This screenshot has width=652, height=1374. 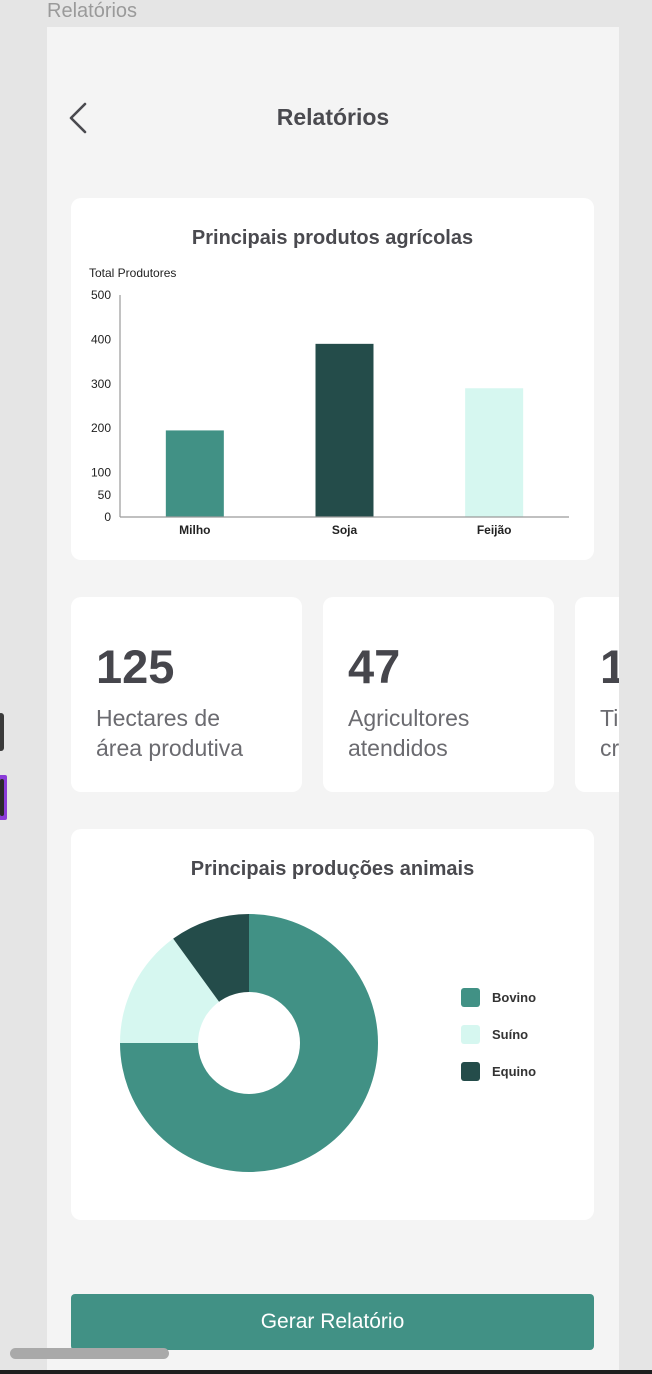 I want to click on generate-report-button: Gerar Relatório, so click(x=332, y=1322).